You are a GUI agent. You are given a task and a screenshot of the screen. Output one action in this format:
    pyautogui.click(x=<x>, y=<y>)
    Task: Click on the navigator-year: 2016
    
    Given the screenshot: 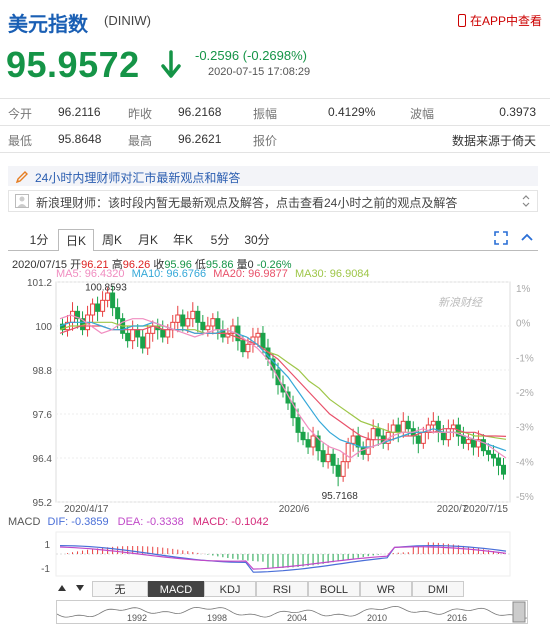 What is the action you would take?
    pyautogui.click(x=457, y=618)
    